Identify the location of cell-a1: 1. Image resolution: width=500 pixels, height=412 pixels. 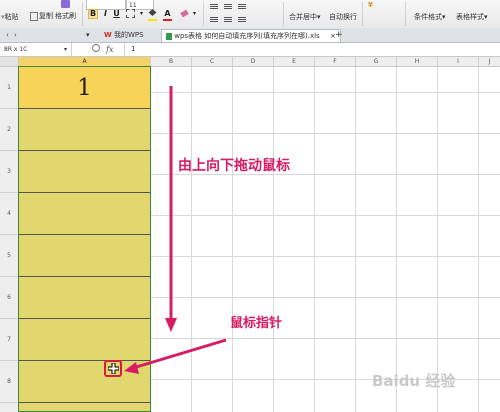
(84, 88).